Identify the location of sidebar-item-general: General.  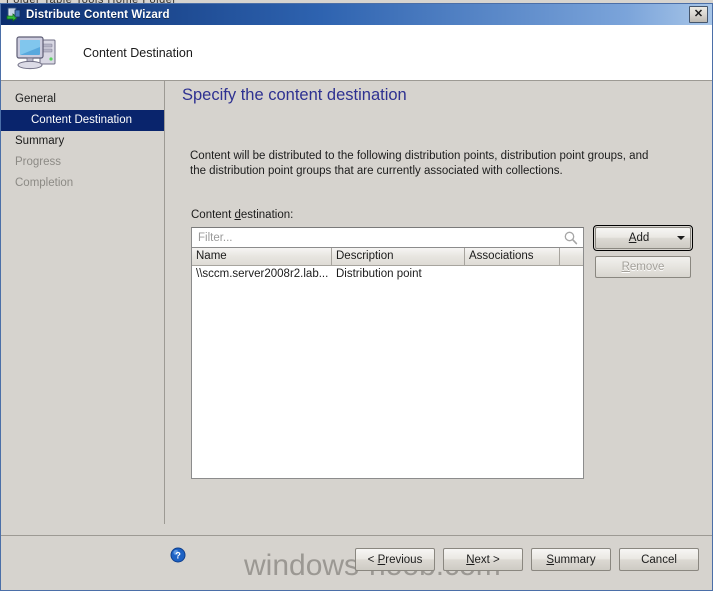
(82, 99).